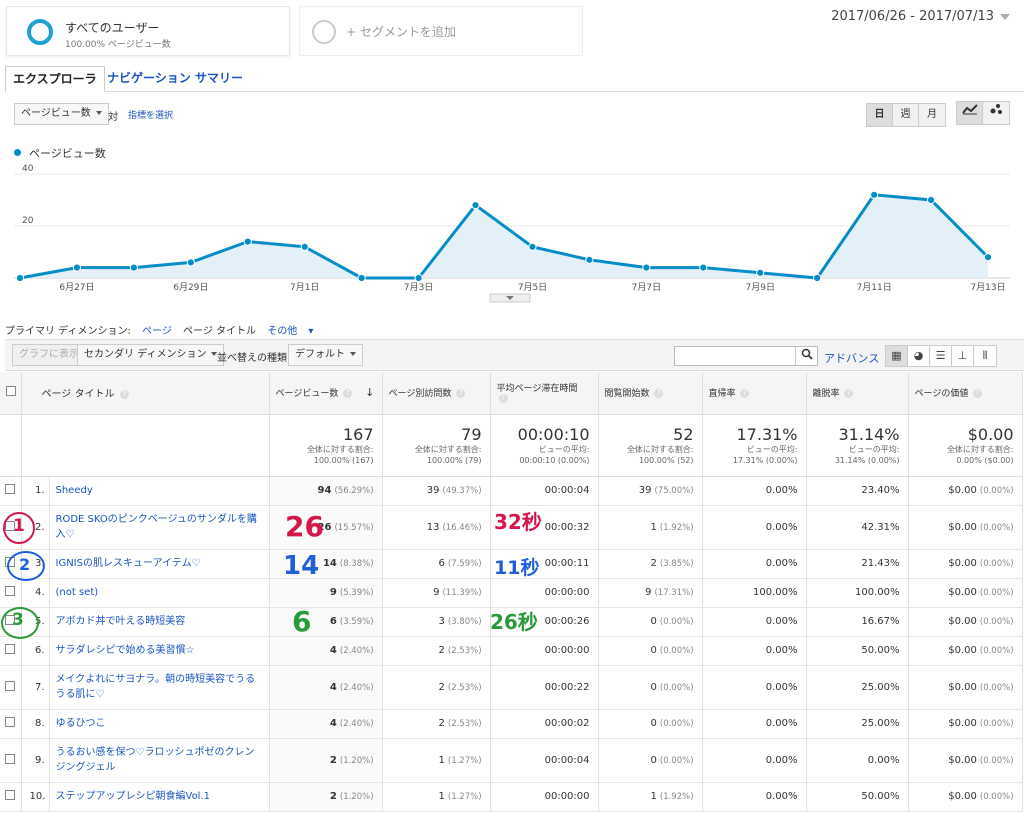  What do you see at coordinates (806, 356) in the screenshot?
I see `search-icon` at bounding box center [806, 356].